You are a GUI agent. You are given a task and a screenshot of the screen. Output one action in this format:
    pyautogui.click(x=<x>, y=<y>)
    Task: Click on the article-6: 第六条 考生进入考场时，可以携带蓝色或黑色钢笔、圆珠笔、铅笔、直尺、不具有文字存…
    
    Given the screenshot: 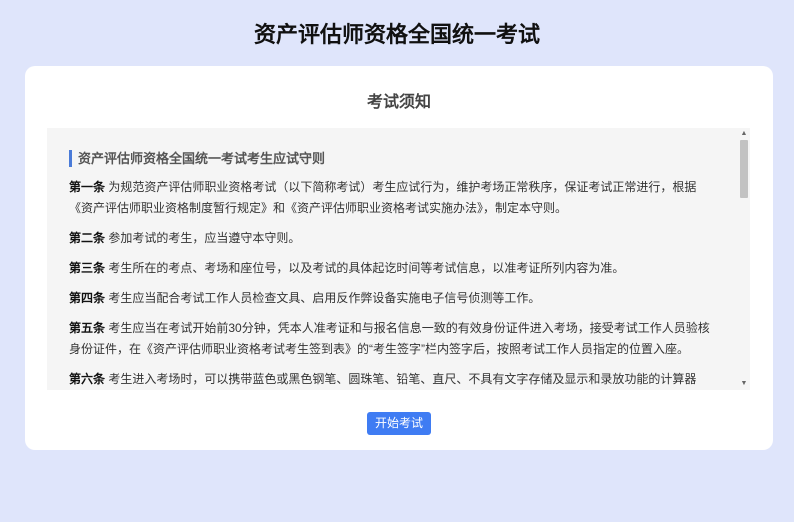 What is the action you would take?
    pyautogui.click(x=394, y=379)
    